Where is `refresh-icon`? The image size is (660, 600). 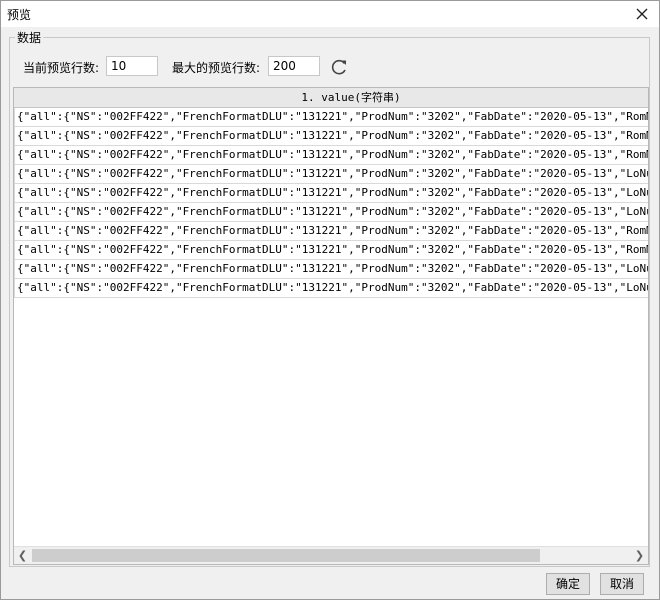 refresh-icon is located at coordinates (339, 67).